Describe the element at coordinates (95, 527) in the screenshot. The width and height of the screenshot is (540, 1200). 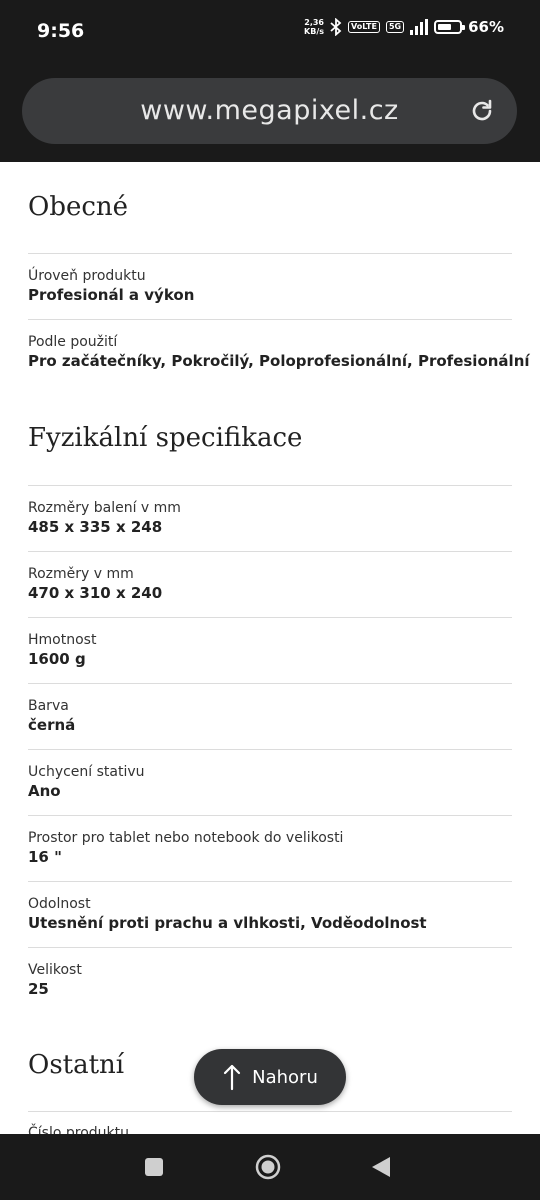
I see `spec-value: 485 x 335 x 248` at that location.